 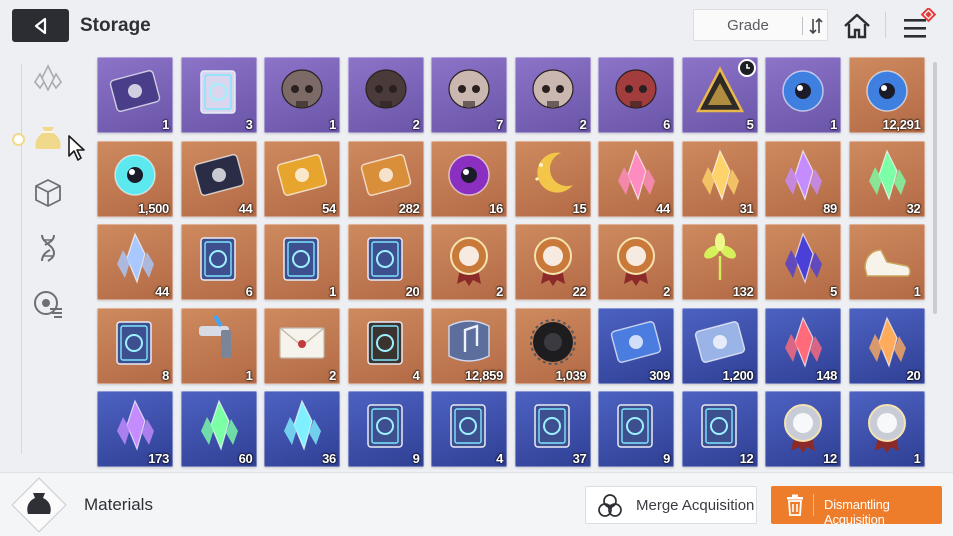 What do you see at coordinates (552, 89) in the screenshot?
I see `flesh-head-icon` at bounding box center [552, 89].